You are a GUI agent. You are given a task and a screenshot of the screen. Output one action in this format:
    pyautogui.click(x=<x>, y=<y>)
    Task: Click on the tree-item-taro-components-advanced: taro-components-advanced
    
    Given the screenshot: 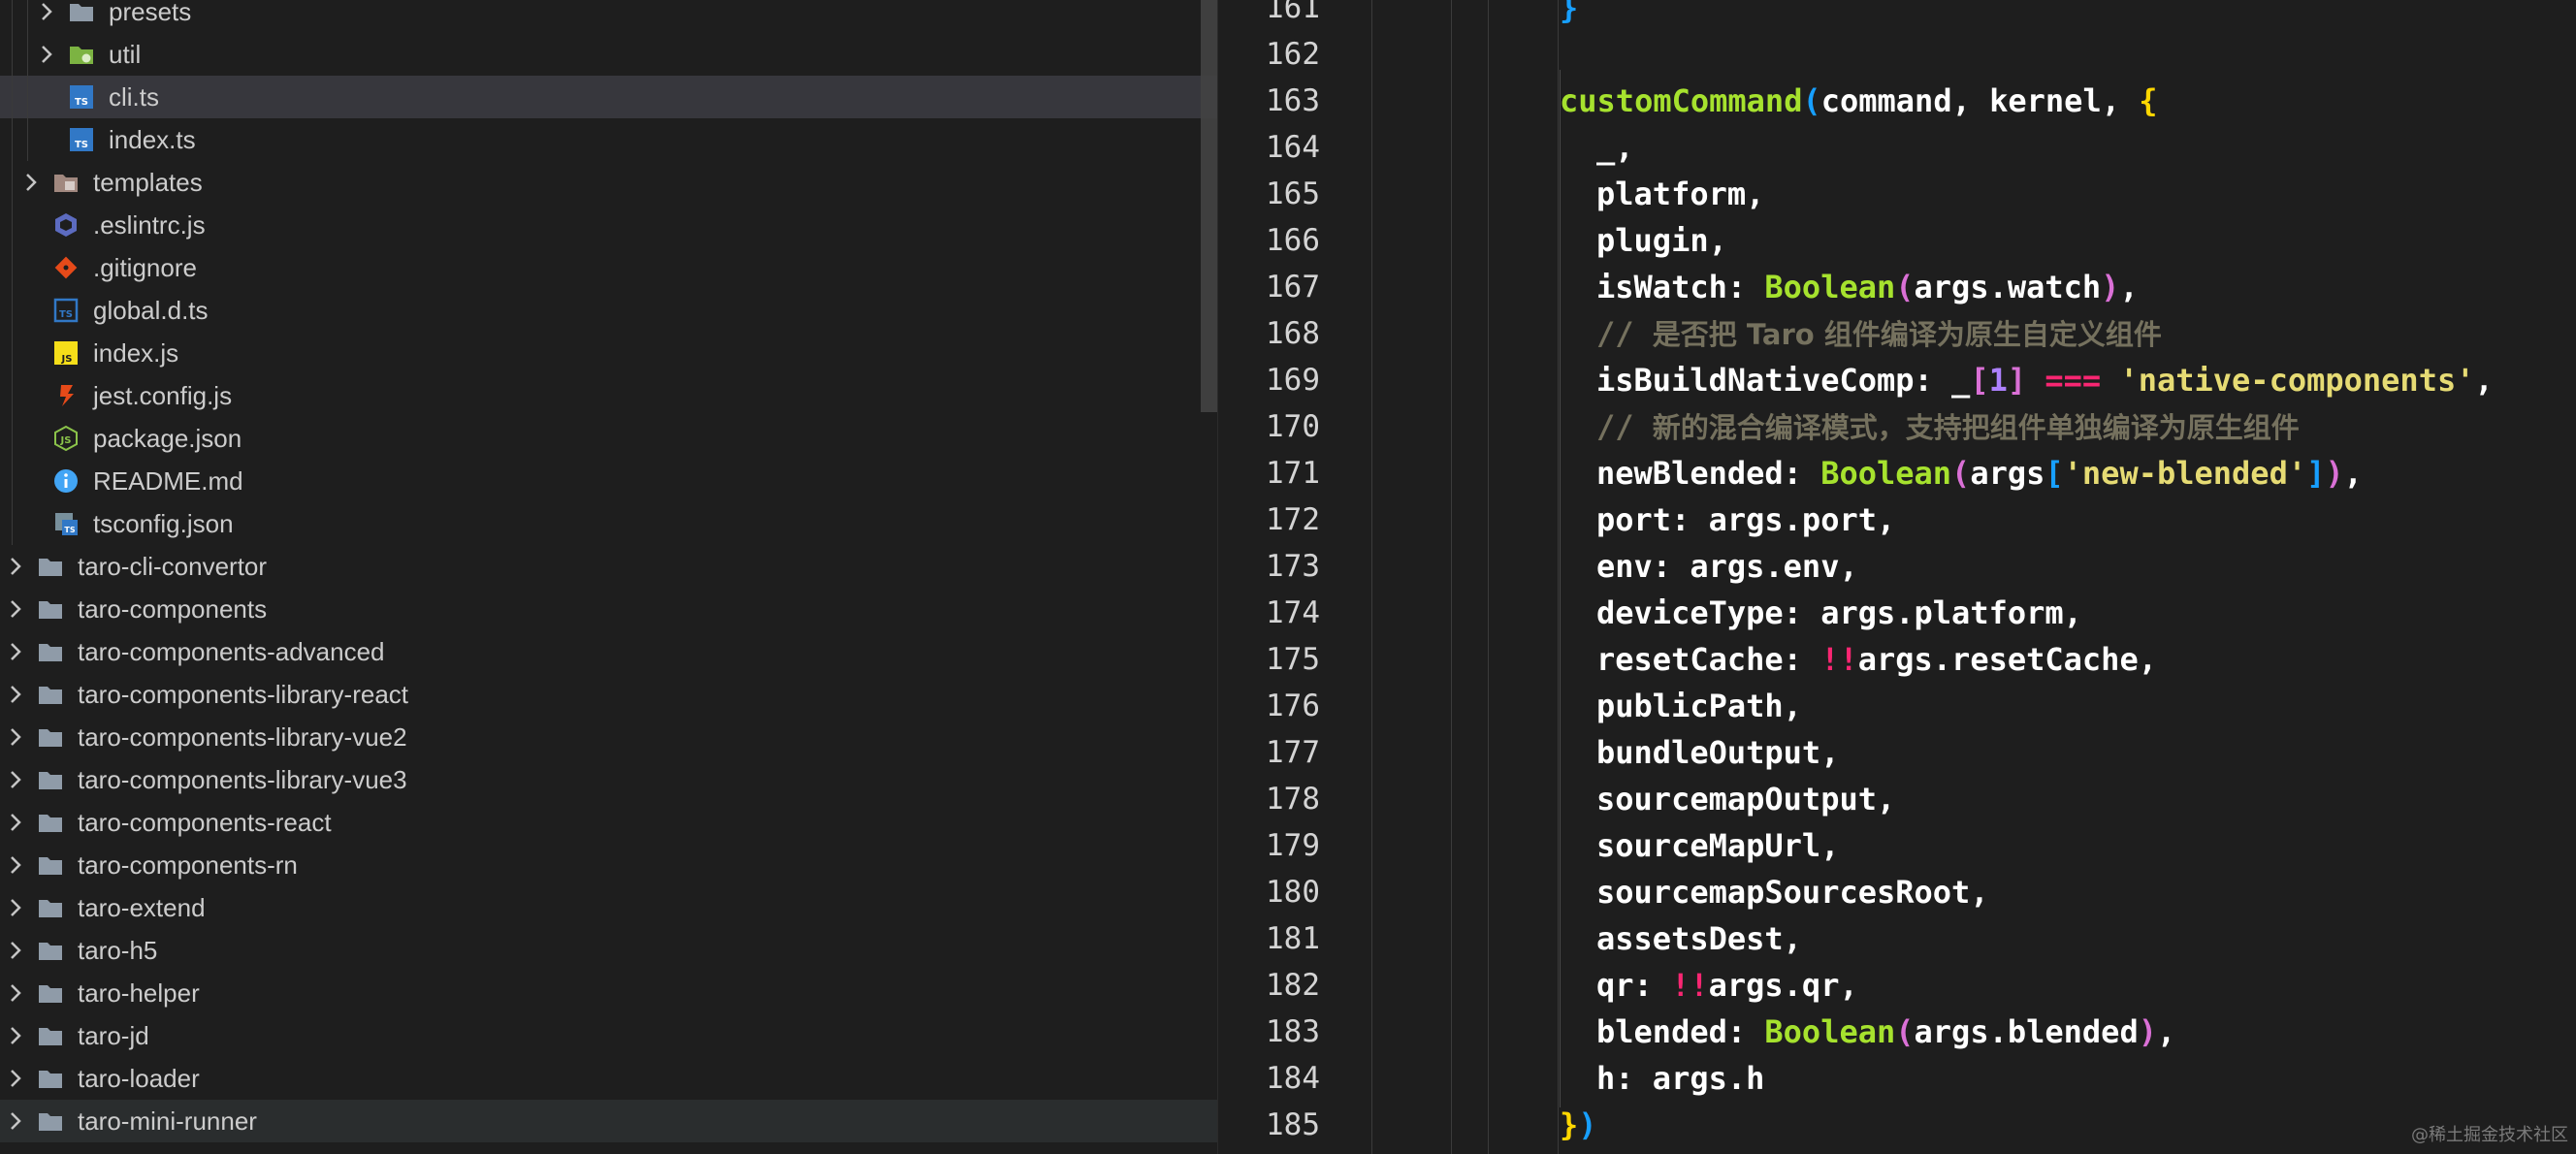 What is the action you would take?
    pyautogui.click(x=608, y=651)
    